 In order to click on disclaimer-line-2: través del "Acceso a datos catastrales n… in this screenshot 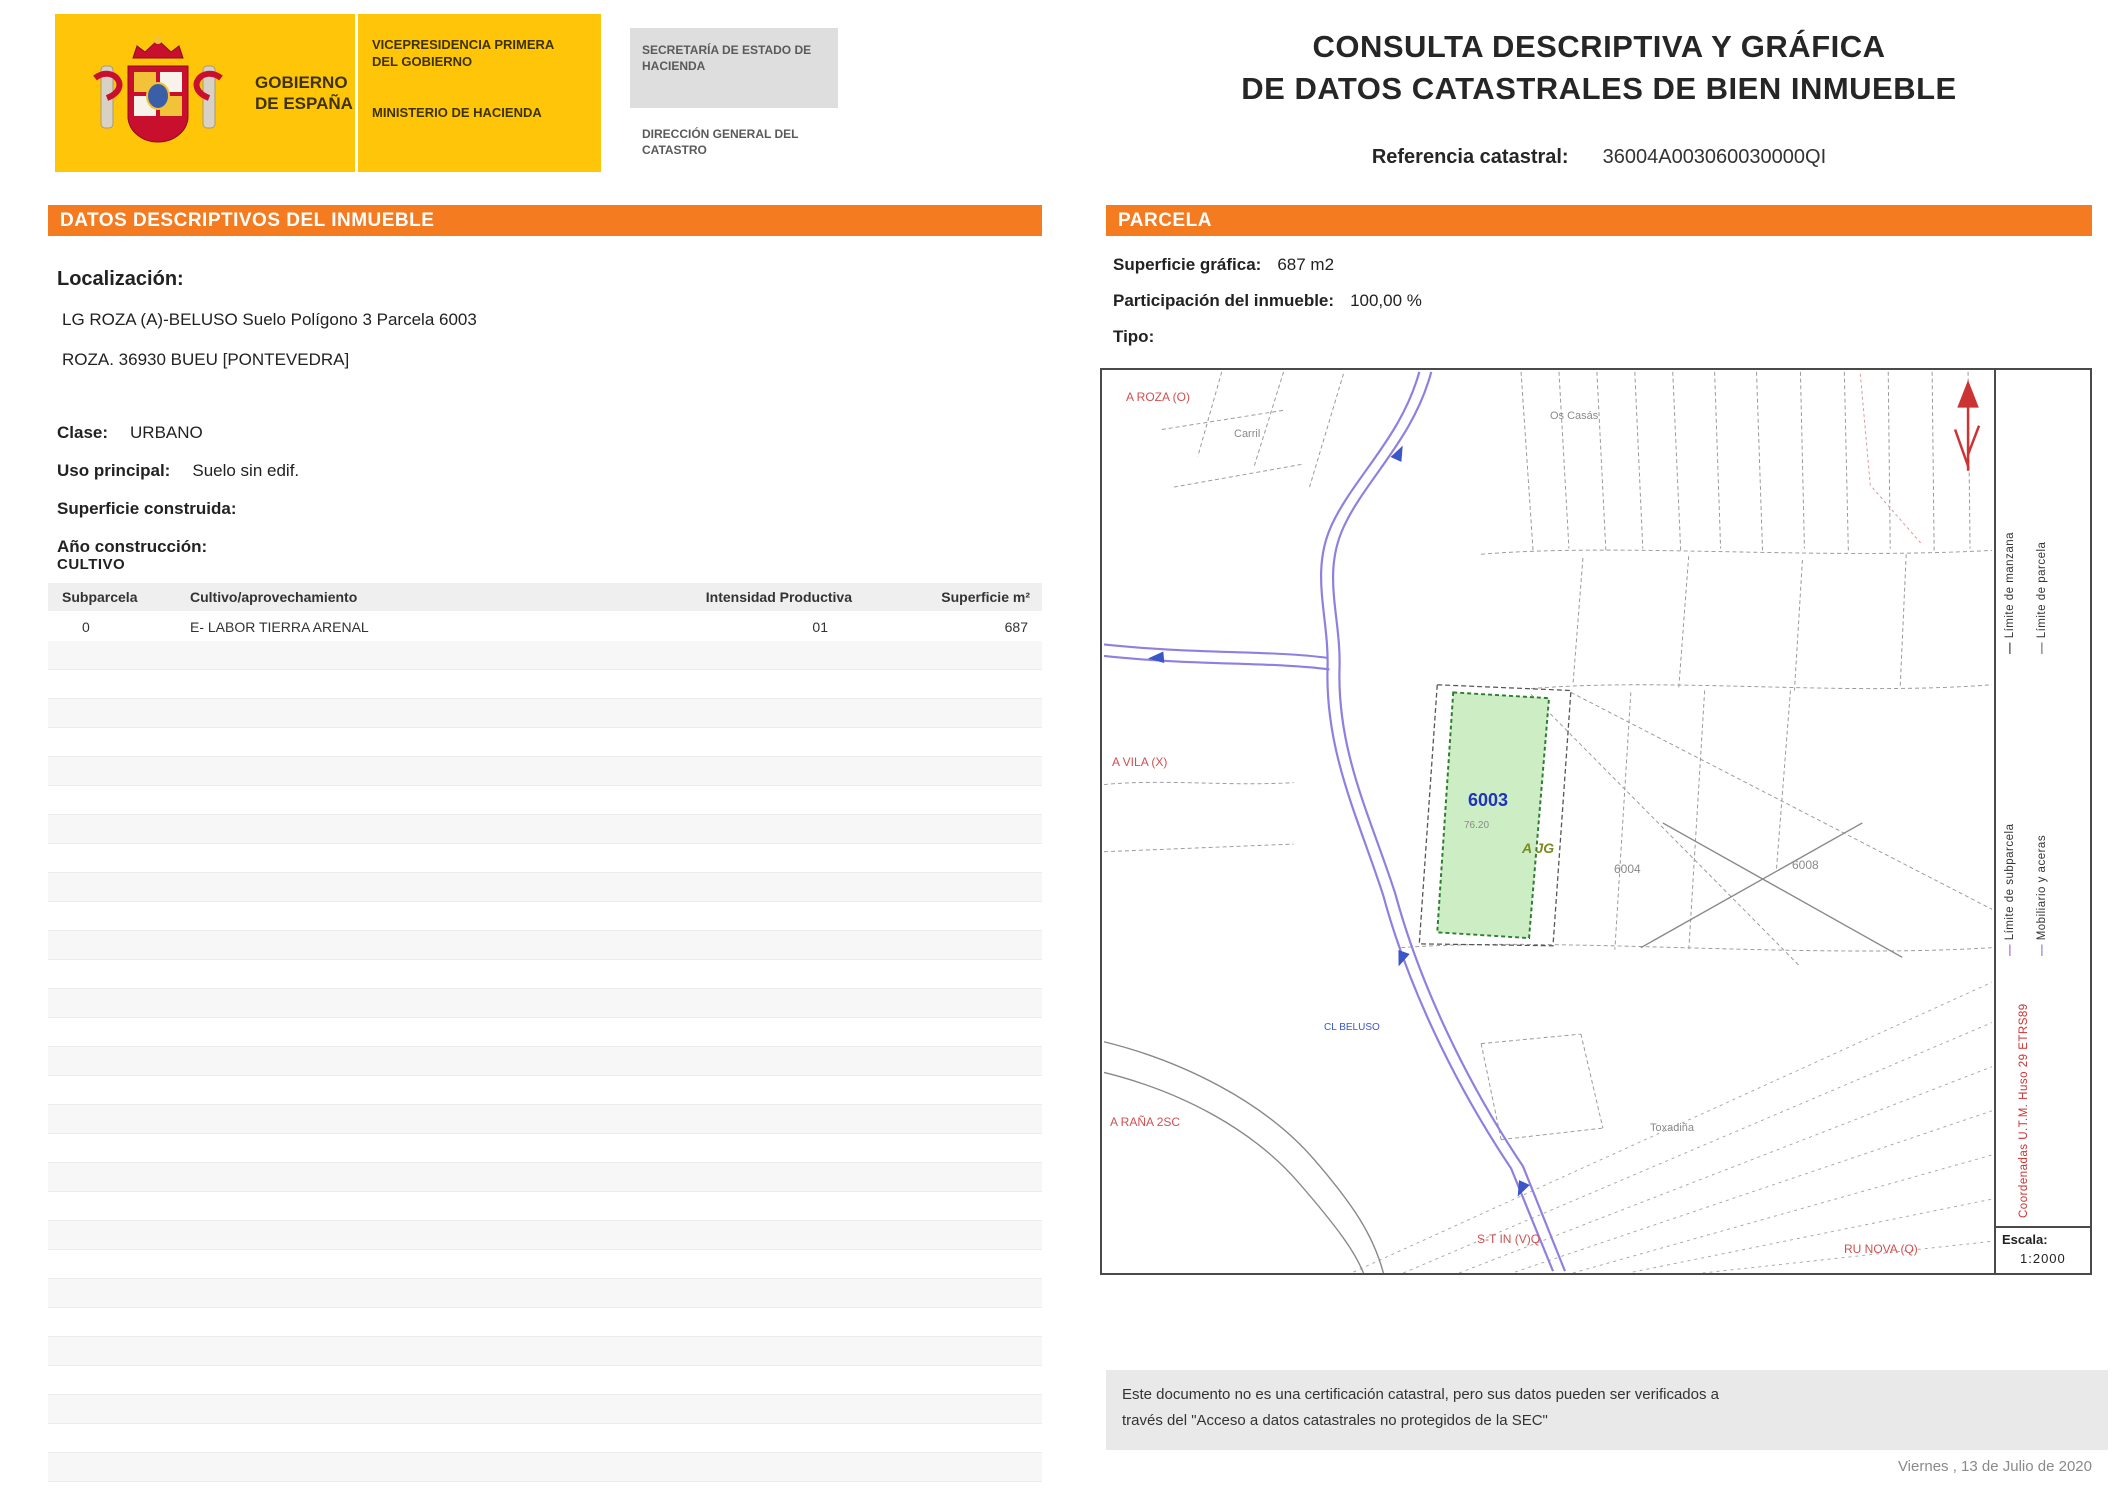, I will do `click(1335, 1420)`.